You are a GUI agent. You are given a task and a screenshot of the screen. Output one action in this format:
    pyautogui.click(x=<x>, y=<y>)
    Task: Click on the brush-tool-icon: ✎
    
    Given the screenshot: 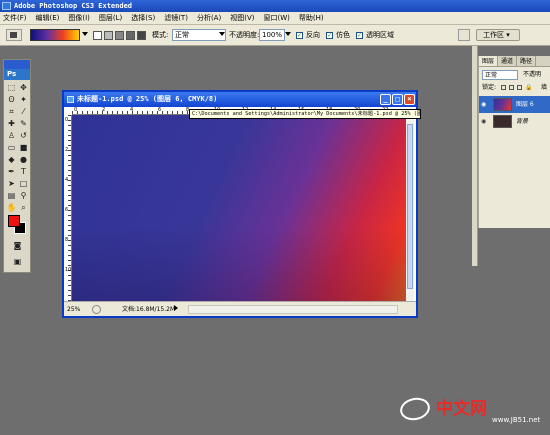 What is the action you would take?
    pyautogui.click(x=23, y=123)
    